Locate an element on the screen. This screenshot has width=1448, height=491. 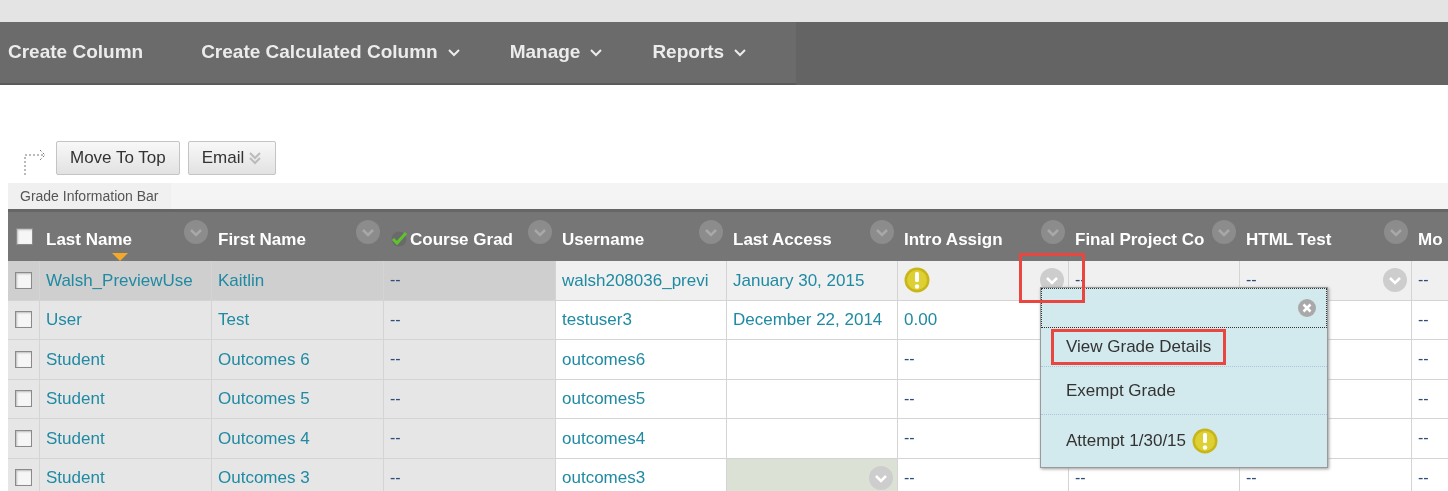
column-header: First Name is located at coordinates (262, 239).